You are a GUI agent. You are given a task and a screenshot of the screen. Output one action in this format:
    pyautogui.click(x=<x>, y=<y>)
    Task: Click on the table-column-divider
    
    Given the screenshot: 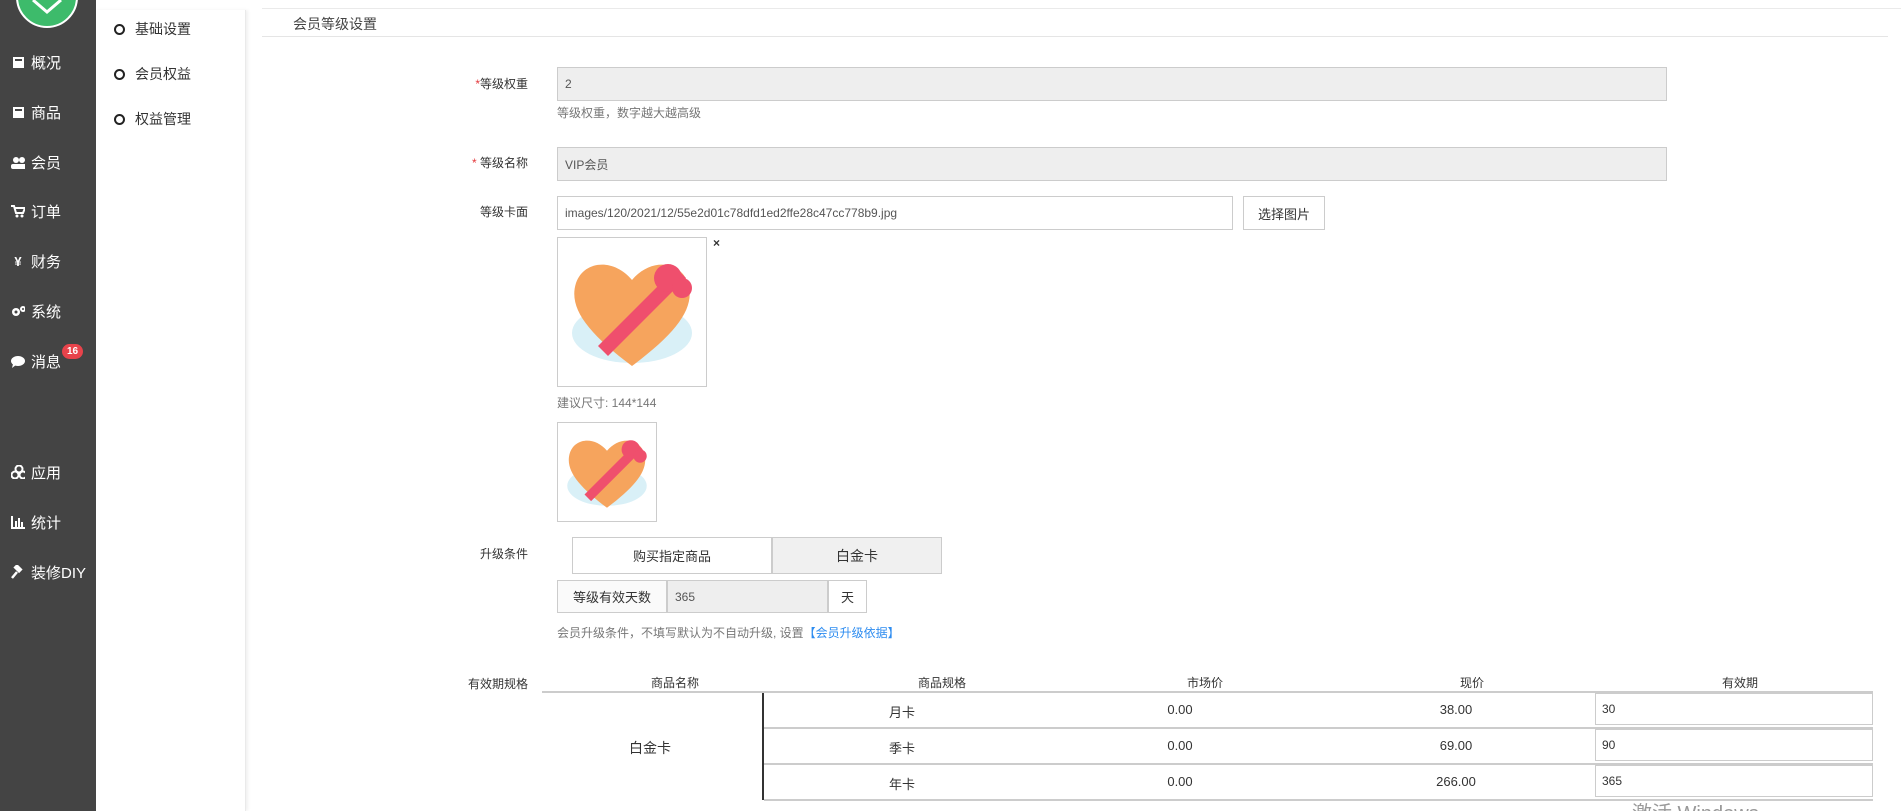 What is the action you would take?
    pyautogui.click(x=763, y=746)
    